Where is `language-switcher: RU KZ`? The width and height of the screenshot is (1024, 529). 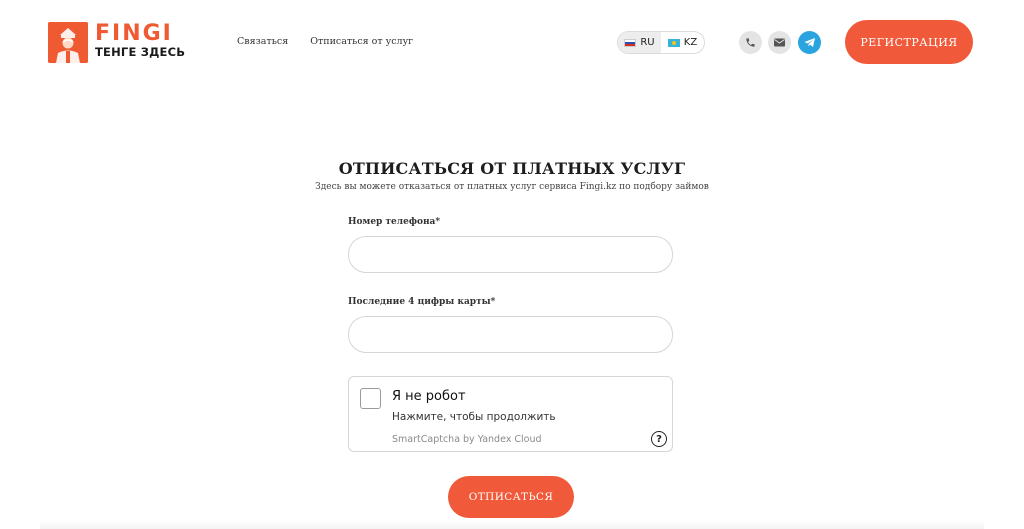 language-switcher: RU KZ is located at coordinates (661, 42).